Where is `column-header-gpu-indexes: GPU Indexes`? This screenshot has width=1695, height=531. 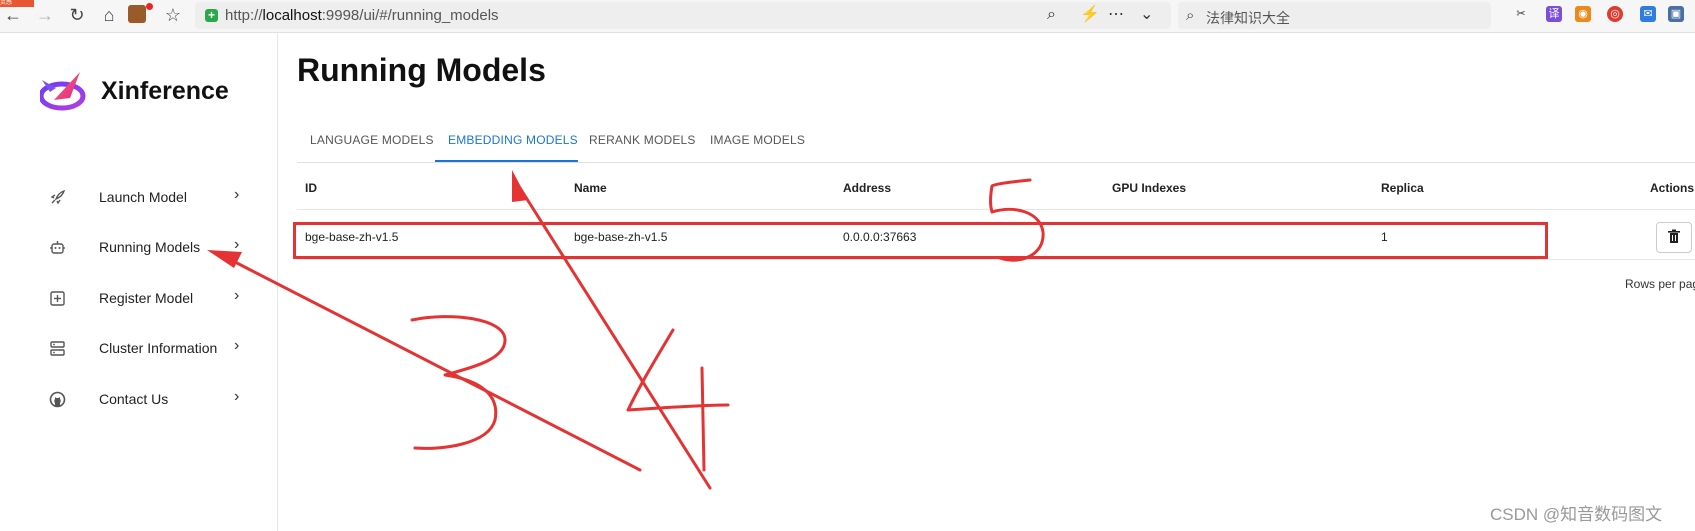 column-header-gpu-indexes: GPU Indexes is located at coordinates (1149, 188).